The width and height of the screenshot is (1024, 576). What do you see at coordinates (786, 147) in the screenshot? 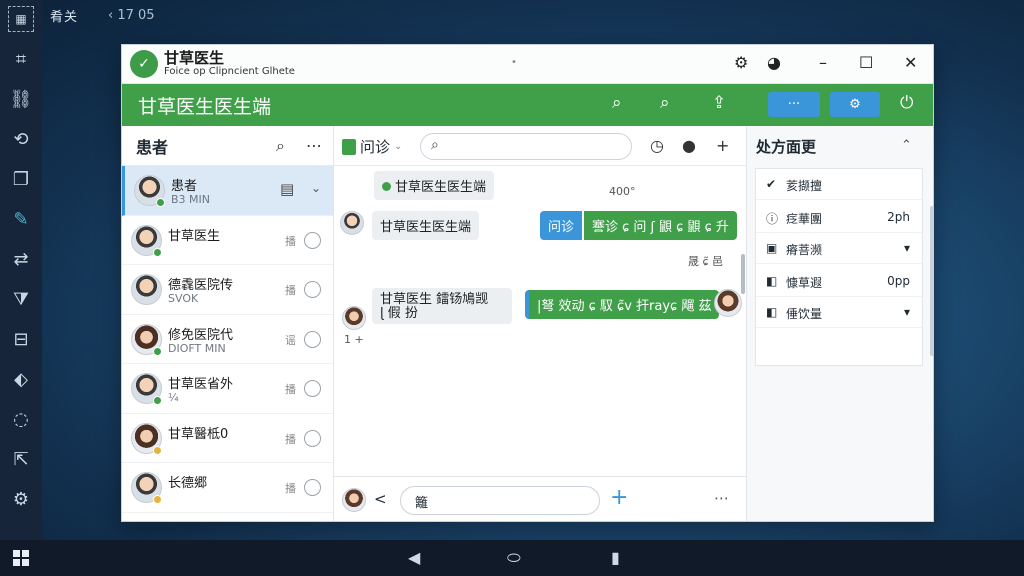
I see `prescription-title: 处方面更` at bounding box center [786, 147].